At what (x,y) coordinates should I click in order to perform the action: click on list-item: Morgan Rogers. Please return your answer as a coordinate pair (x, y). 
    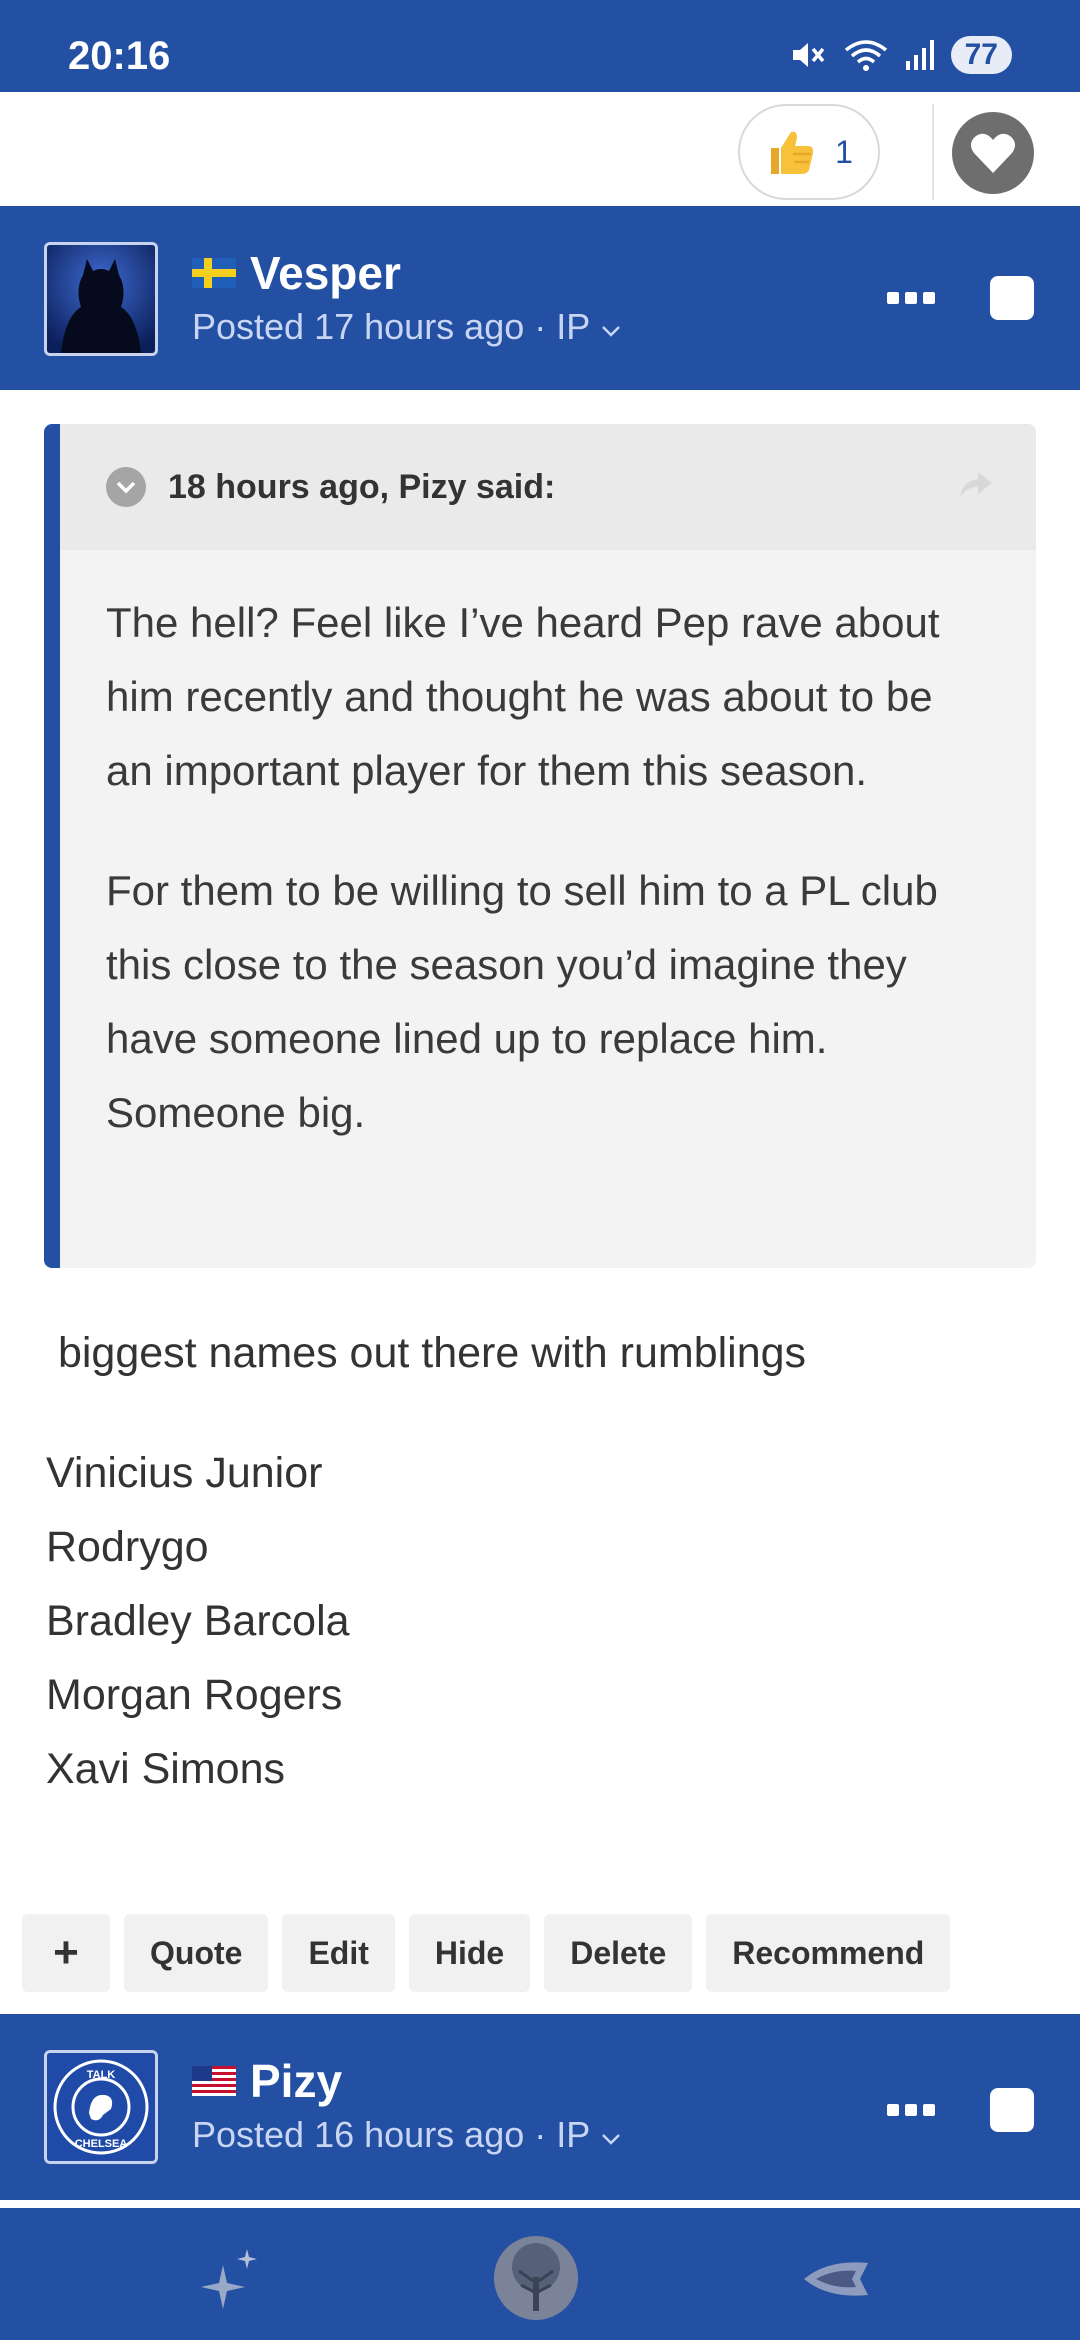
    Looking at the image, I should click on (194, 1695).